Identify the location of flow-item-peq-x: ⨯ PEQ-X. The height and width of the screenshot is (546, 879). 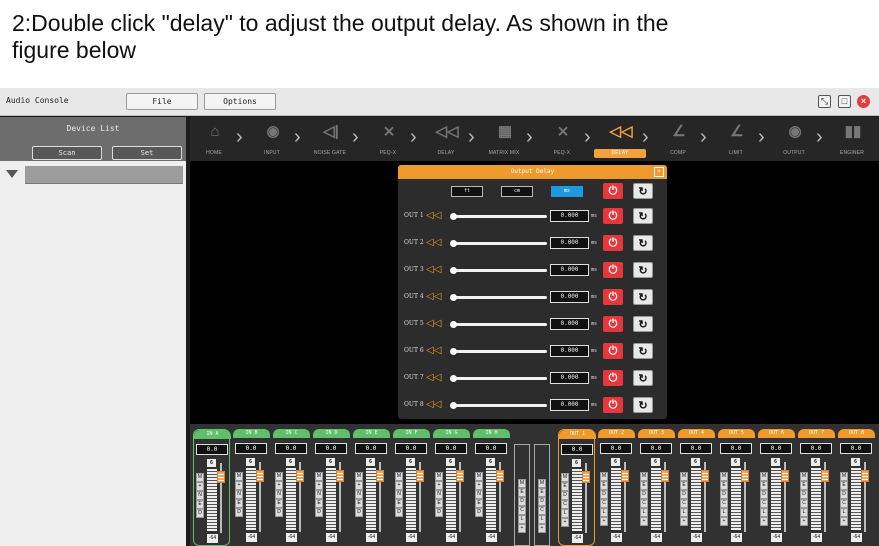
(562, 139).